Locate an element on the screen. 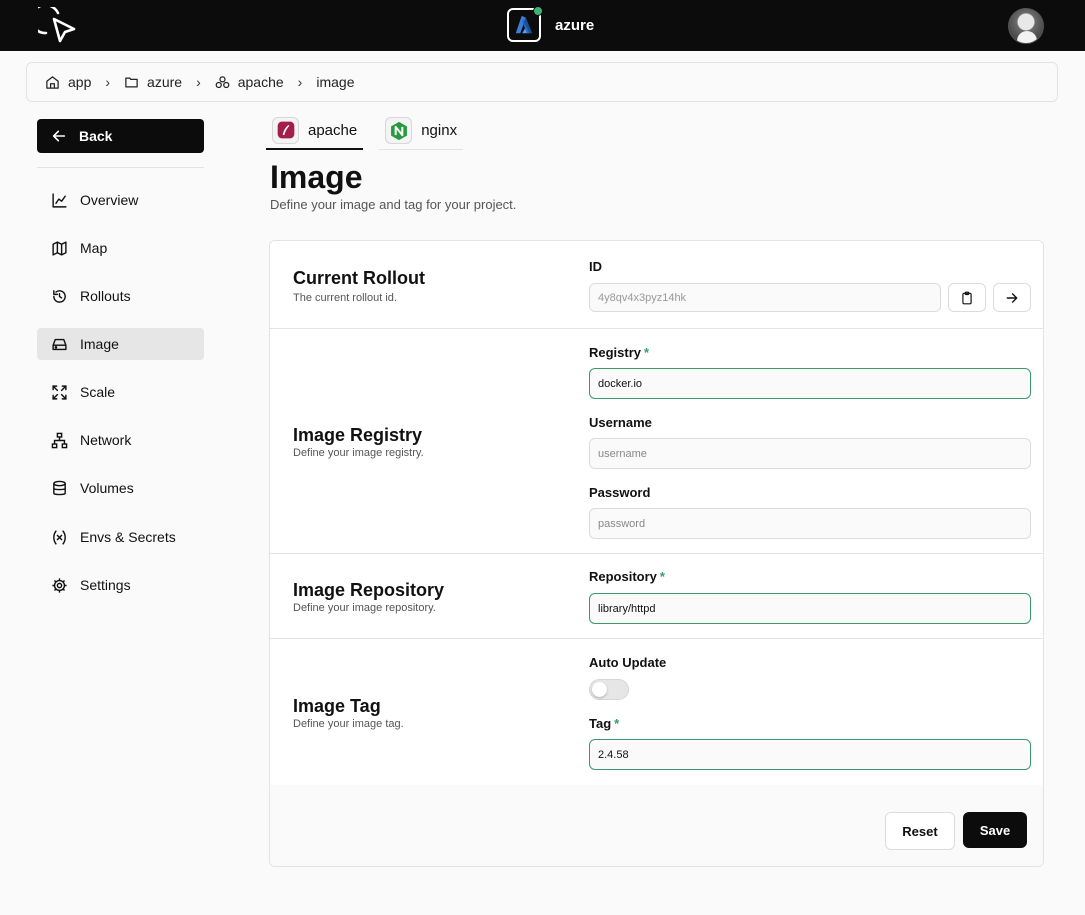  expand-icon is located at coordinates (59, 392).